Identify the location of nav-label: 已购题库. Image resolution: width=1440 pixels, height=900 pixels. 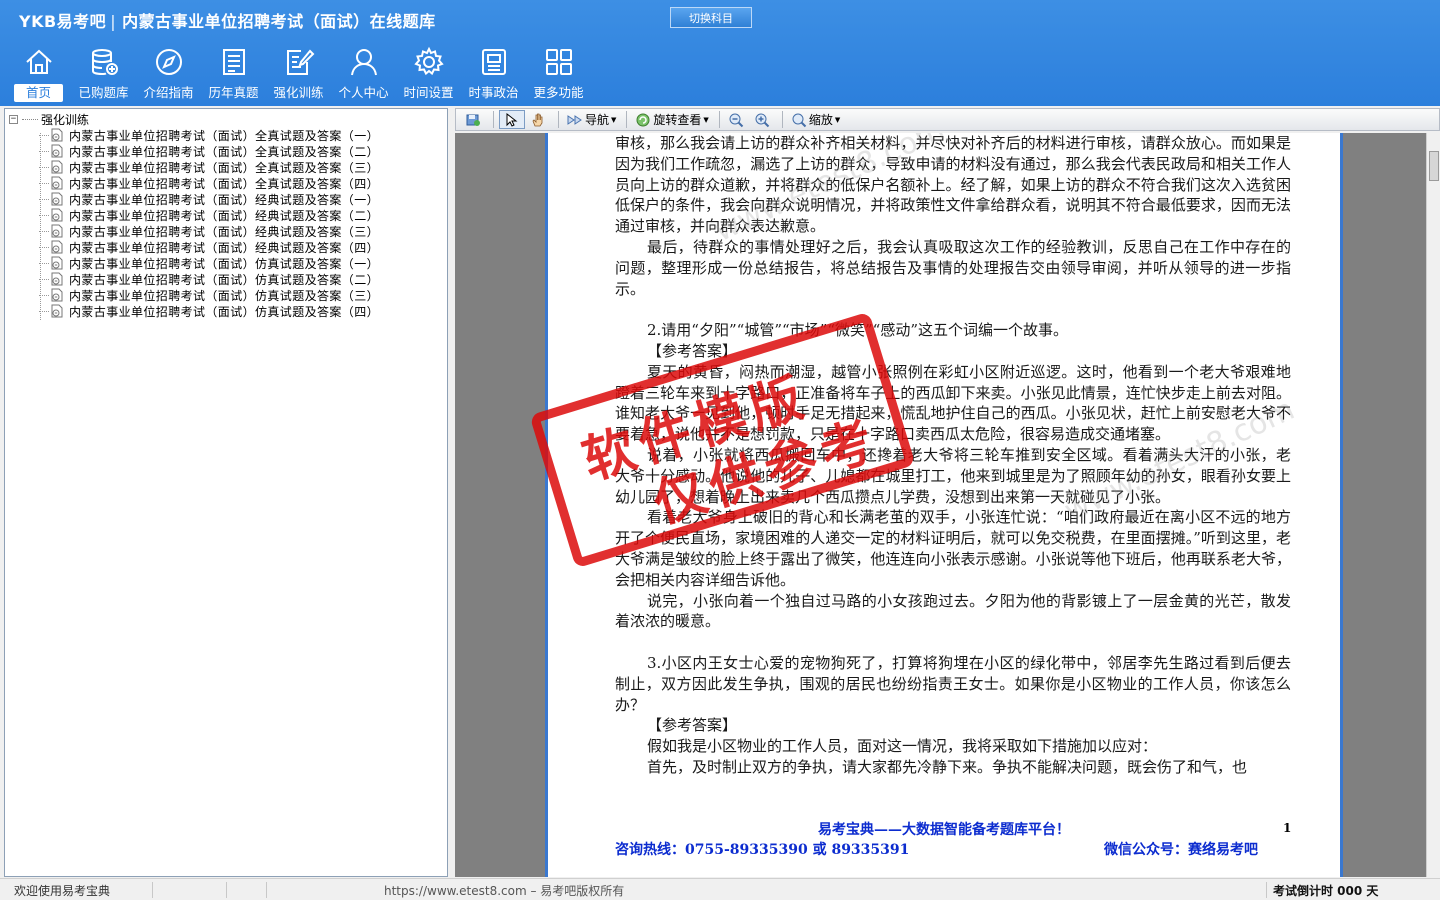
(103, 92).